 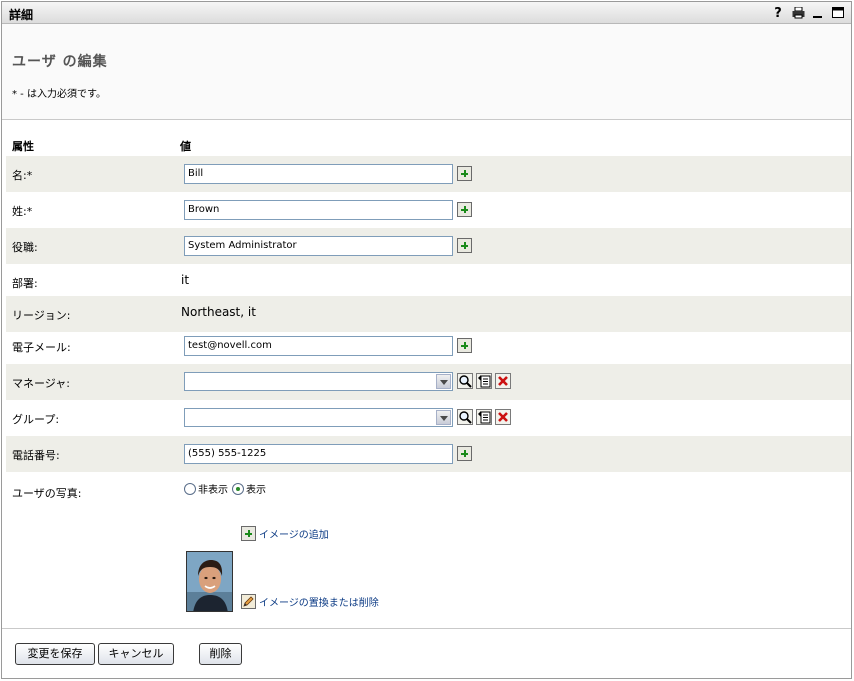 I want to click on row-photo: ユーザの写真: 非表示 表示, so click(x=428, y=492).